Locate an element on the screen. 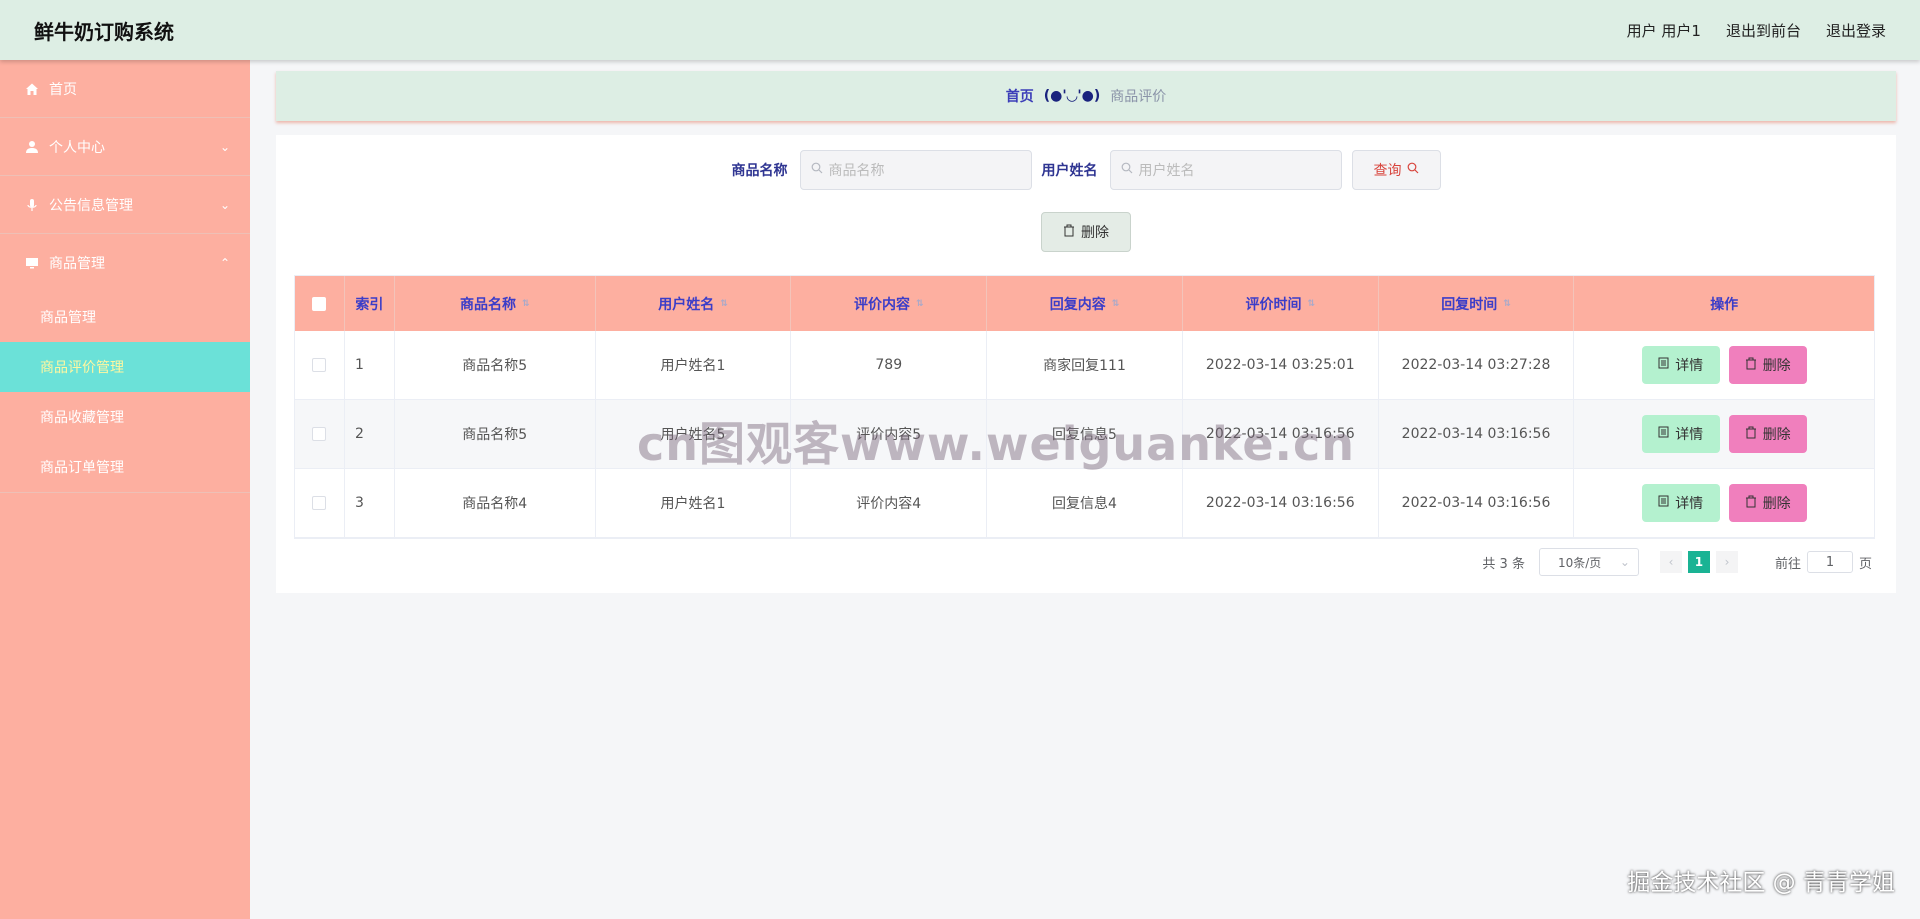  sidebar-item-product-management: 商品管理 ⌃ is located at coordinates (125, 263).